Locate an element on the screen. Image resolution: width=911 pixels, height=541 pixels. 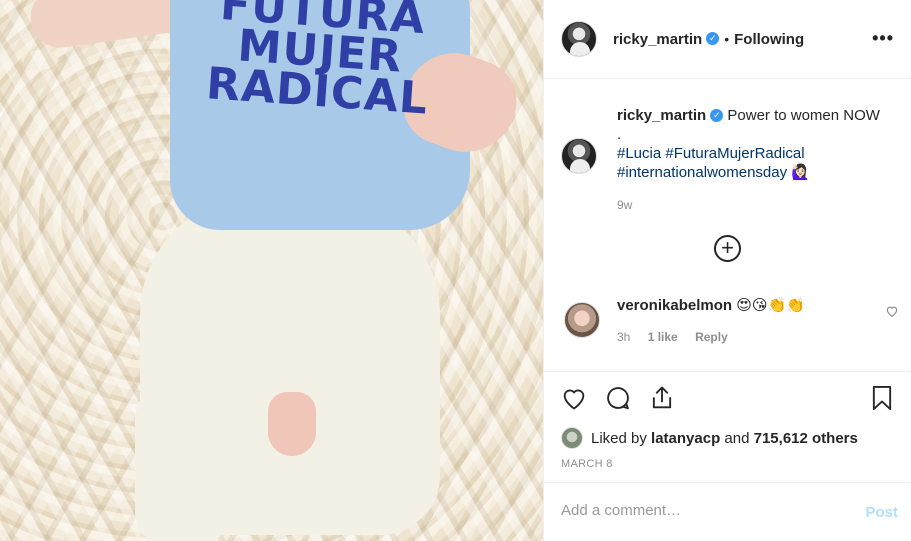
post-button: Post is located at coordinates (881, 512).